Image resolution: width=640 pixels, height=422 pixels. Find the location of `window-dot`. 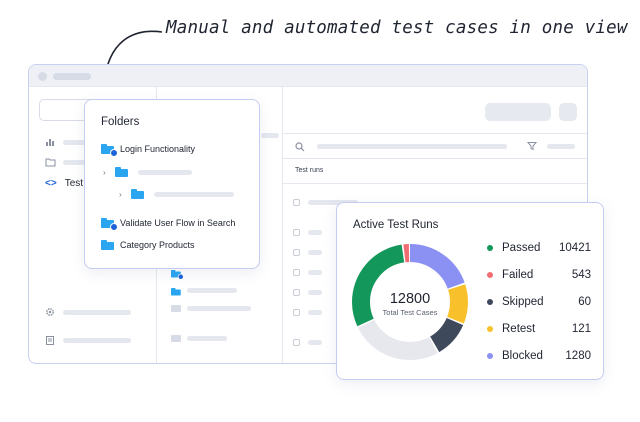

window-dot is located at coordinates (42, 76).